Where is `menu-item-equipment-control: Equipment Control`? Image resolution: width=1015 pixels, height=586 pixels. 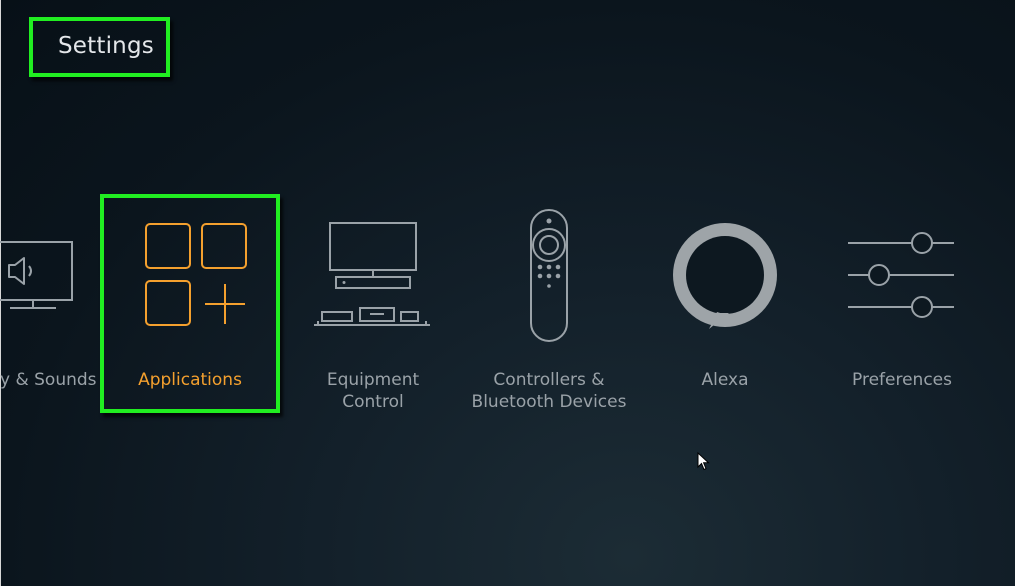
menu-item-equipment-control: Equipment Control is located at coordinates (373, 315).